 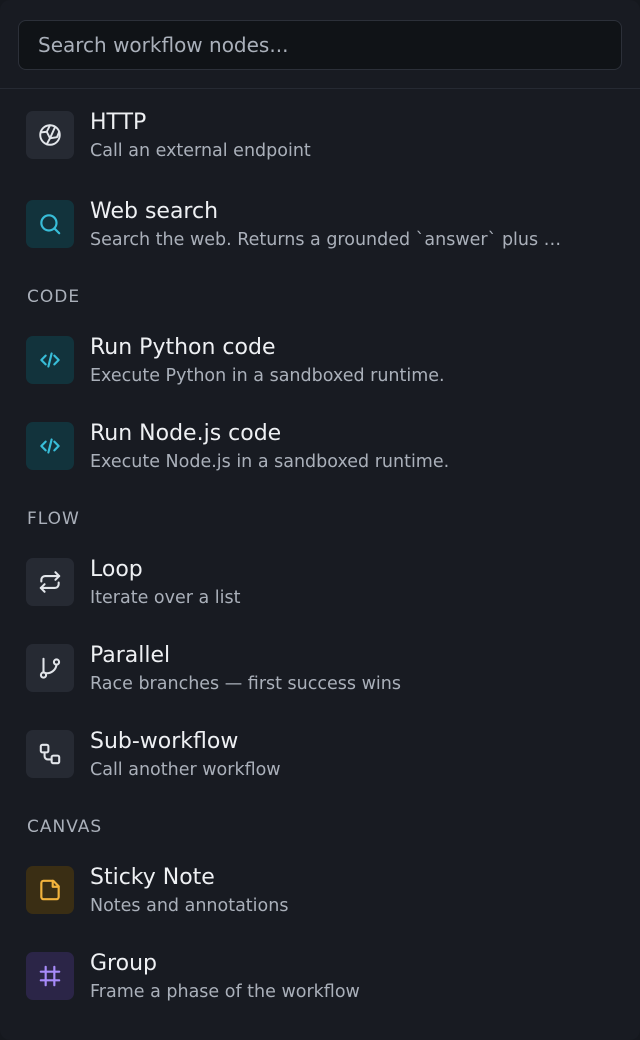 What do you see at coordinates (50, 582) in the screenshot?
I see `repeat-icon` at bounding box center [50, 582].